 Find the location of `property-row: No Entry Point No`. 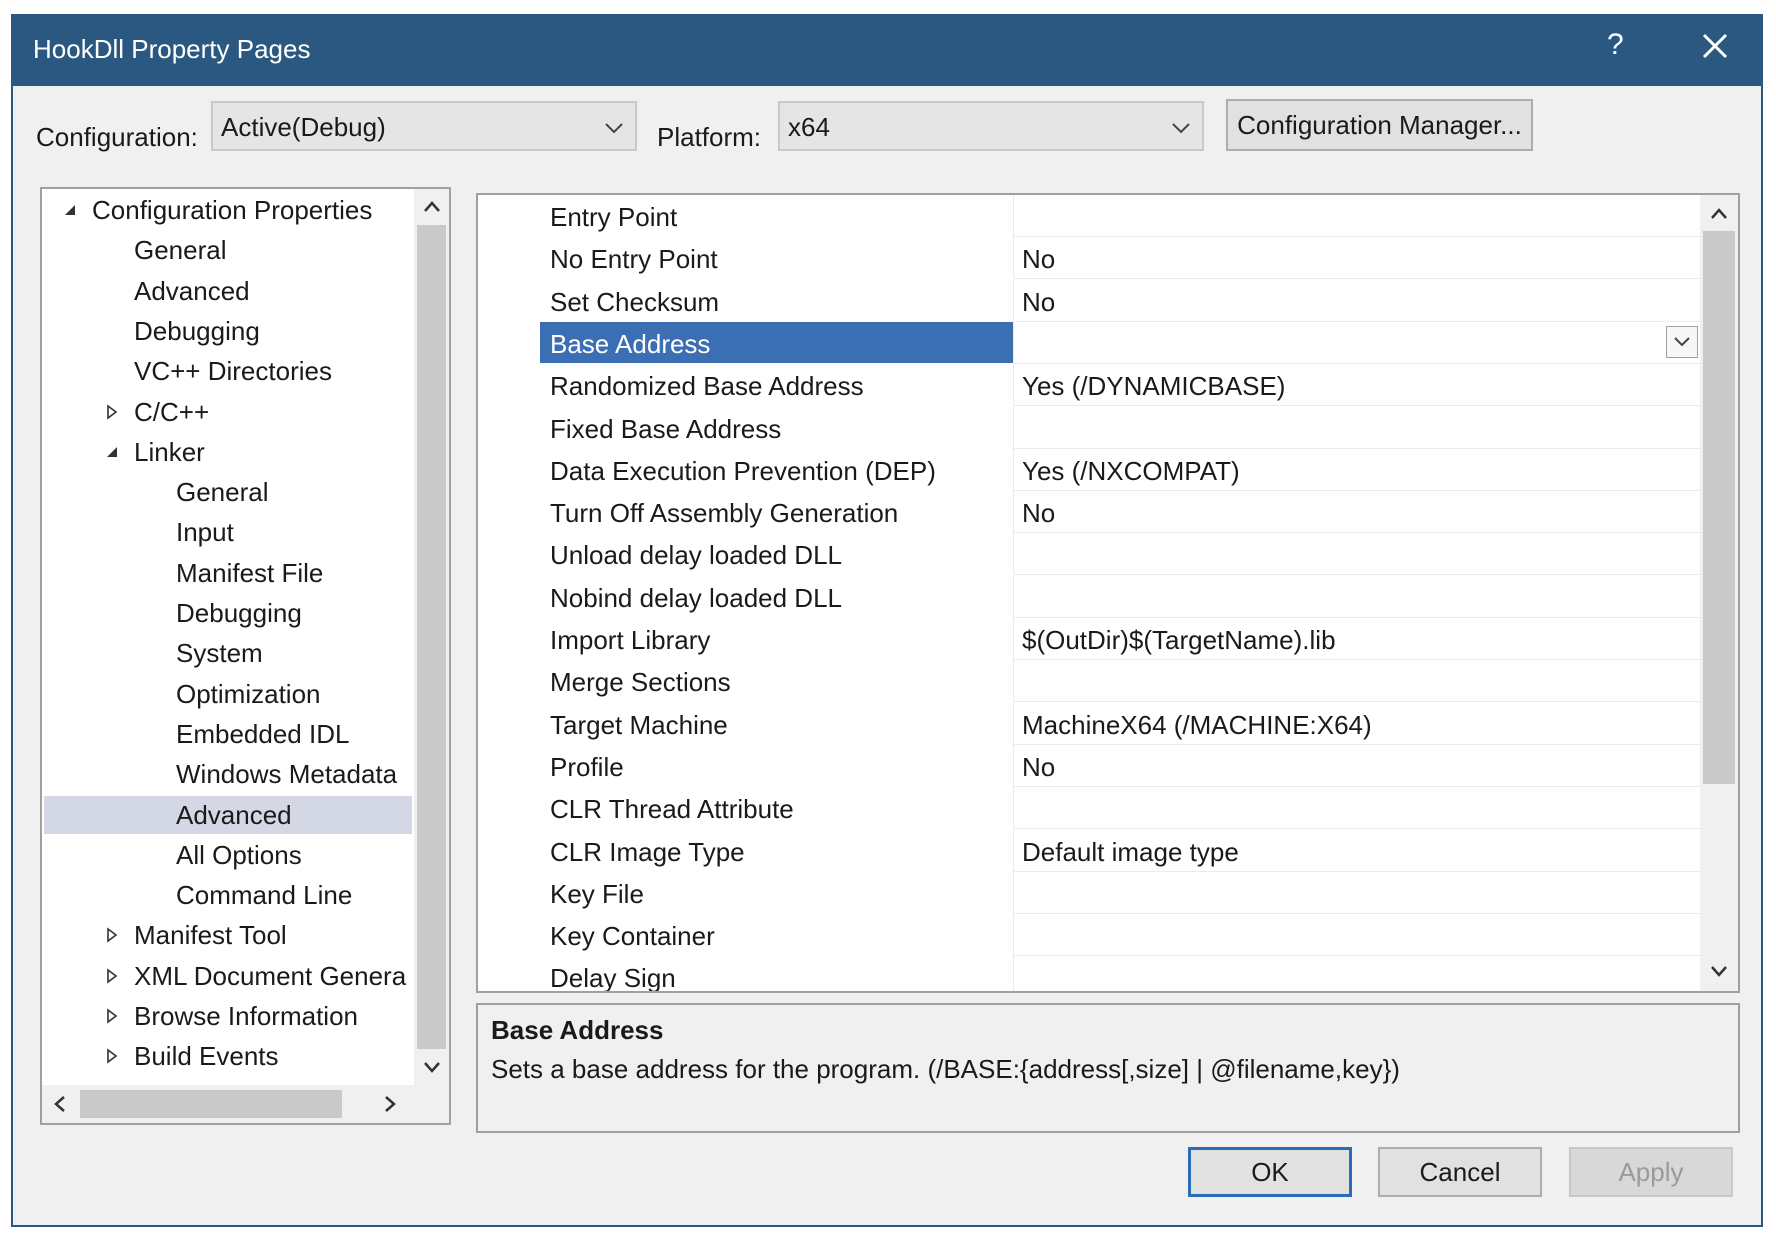

property-row: No Entry Point No is located at coordinates (1089, 258).